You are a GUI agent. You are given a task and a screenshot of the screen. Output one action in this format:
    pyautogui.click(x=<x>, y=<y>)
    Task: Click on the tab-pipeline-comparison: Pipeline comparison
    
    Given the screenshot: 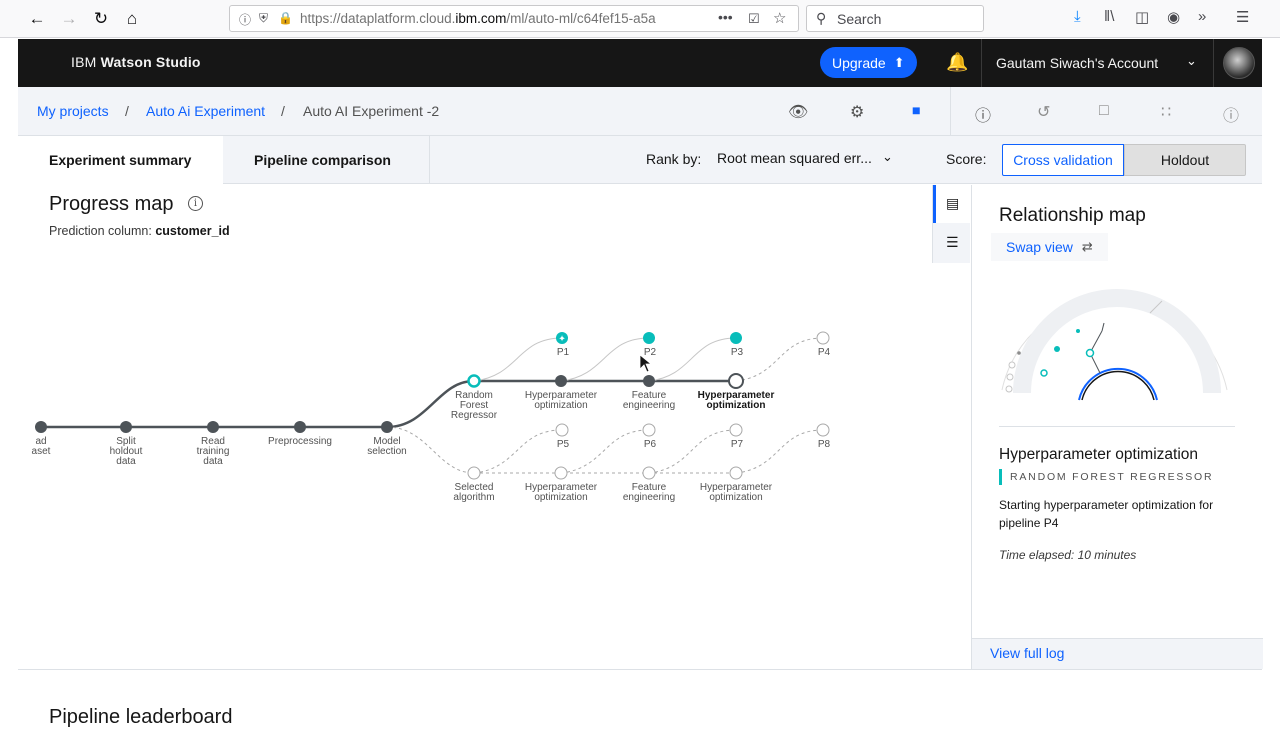 What is the action you would take?
    pyautogui.click(x=326, y=160)
    